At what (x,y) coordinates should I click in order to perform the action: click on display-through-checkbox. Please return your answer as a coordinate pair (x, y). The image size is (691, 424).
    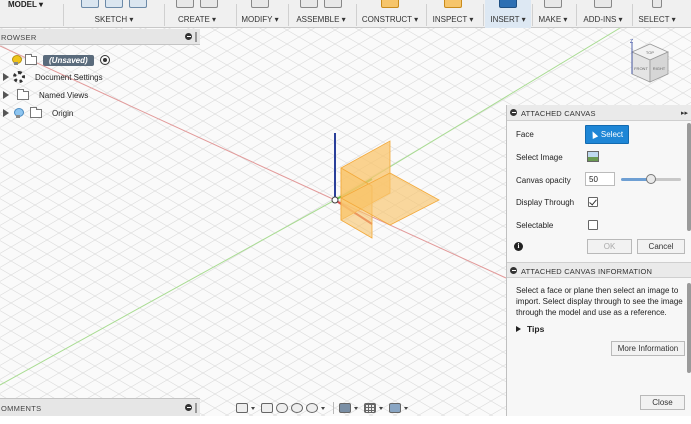
    Looking at the image, I should click on (593, 202).